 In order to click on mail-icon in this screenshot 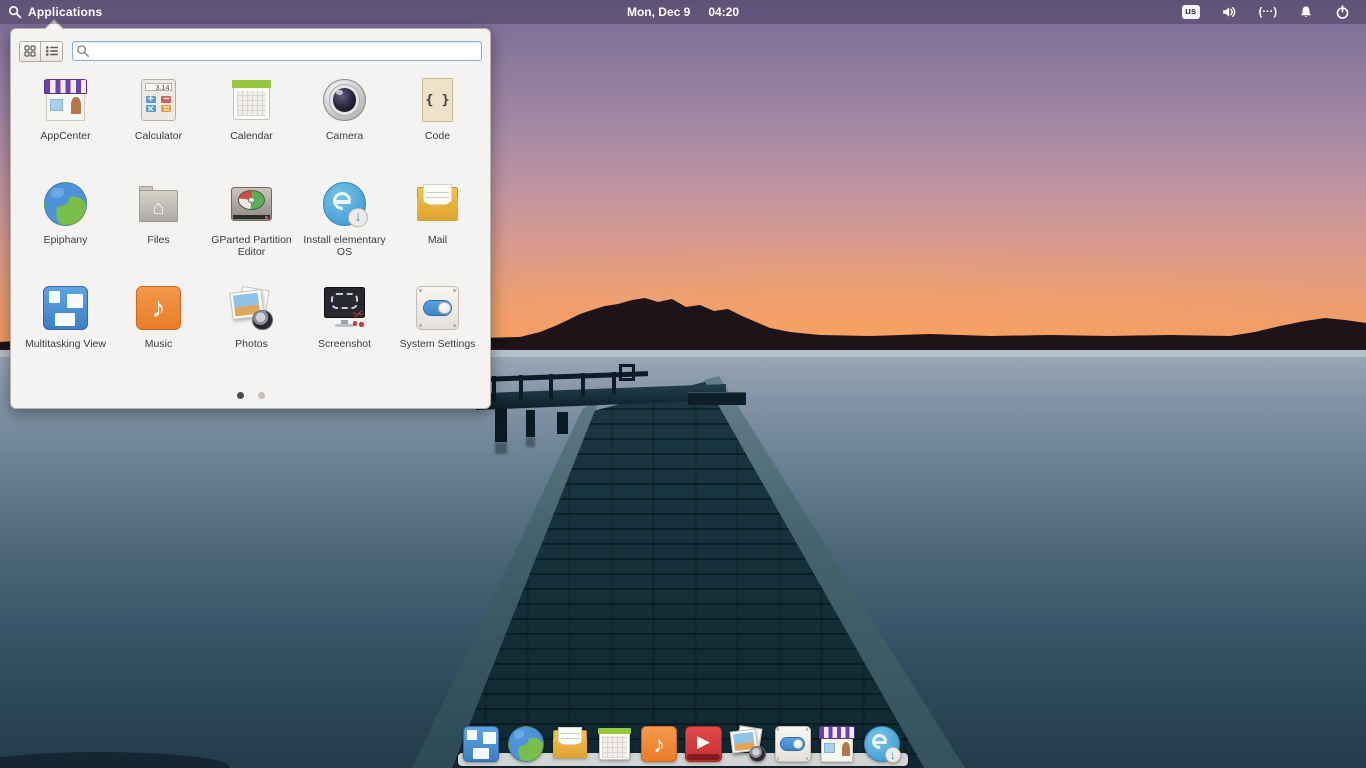, I will do `click(438, 204)`.